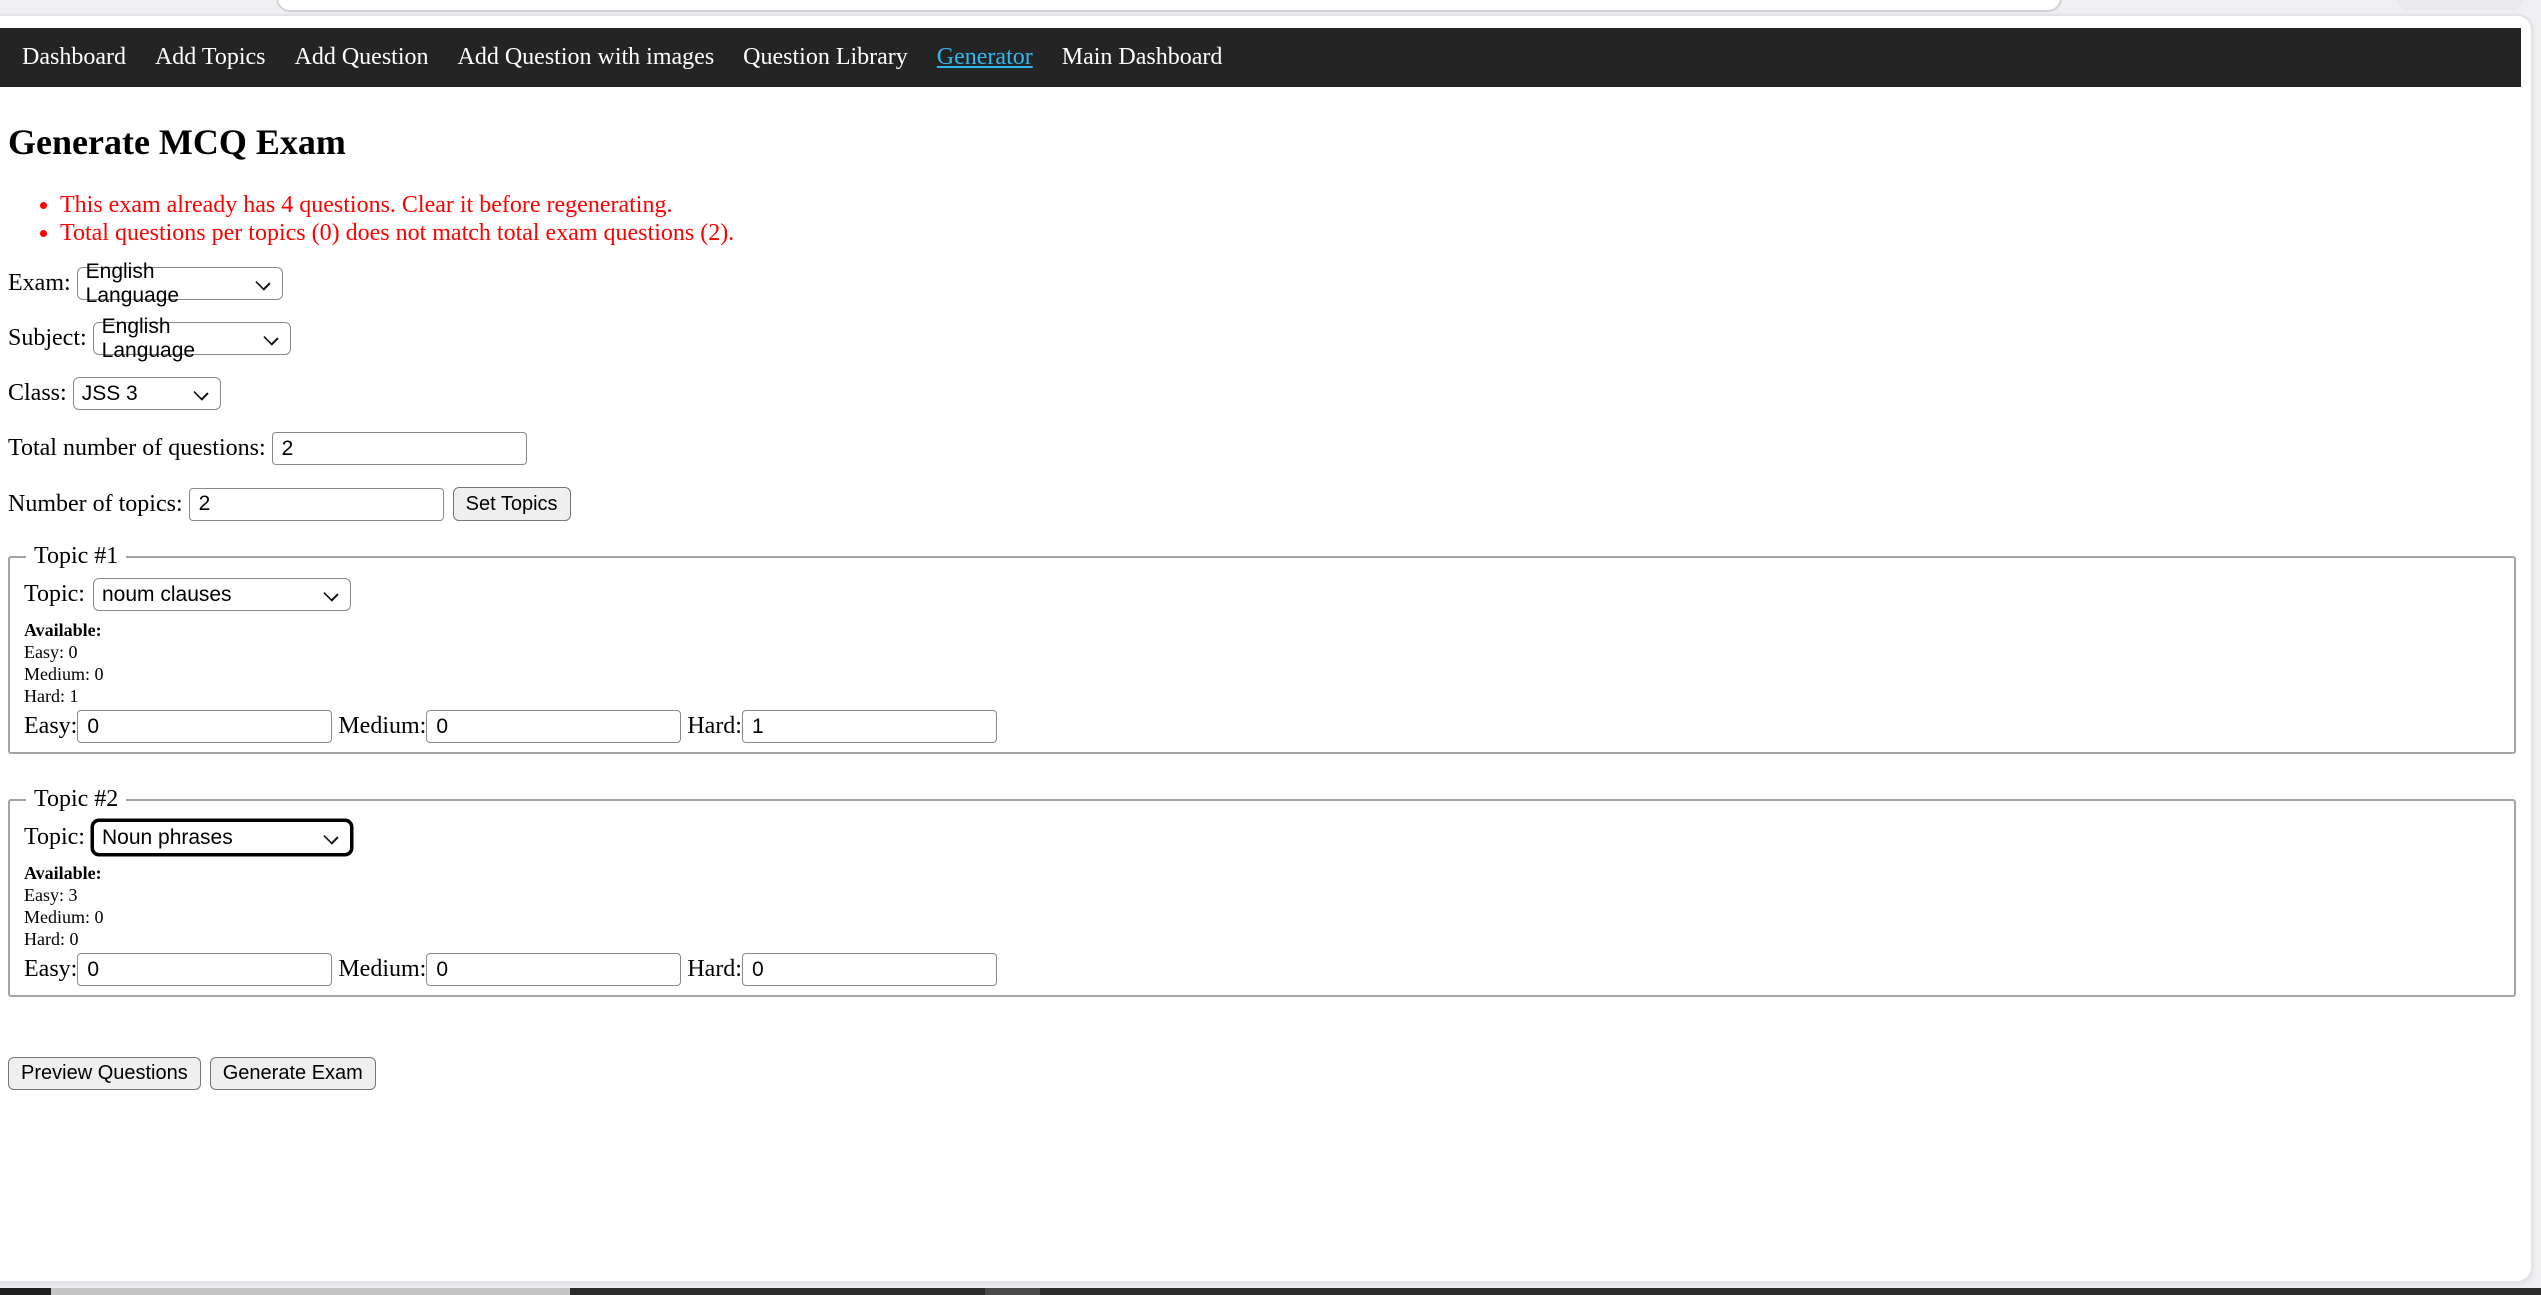 The height and width of the screenshot is (1295, 2541). Describe the element at coordinates (95, 503) in the screenshot. I see `number-of-topics-label: Number of topics:` at that location.